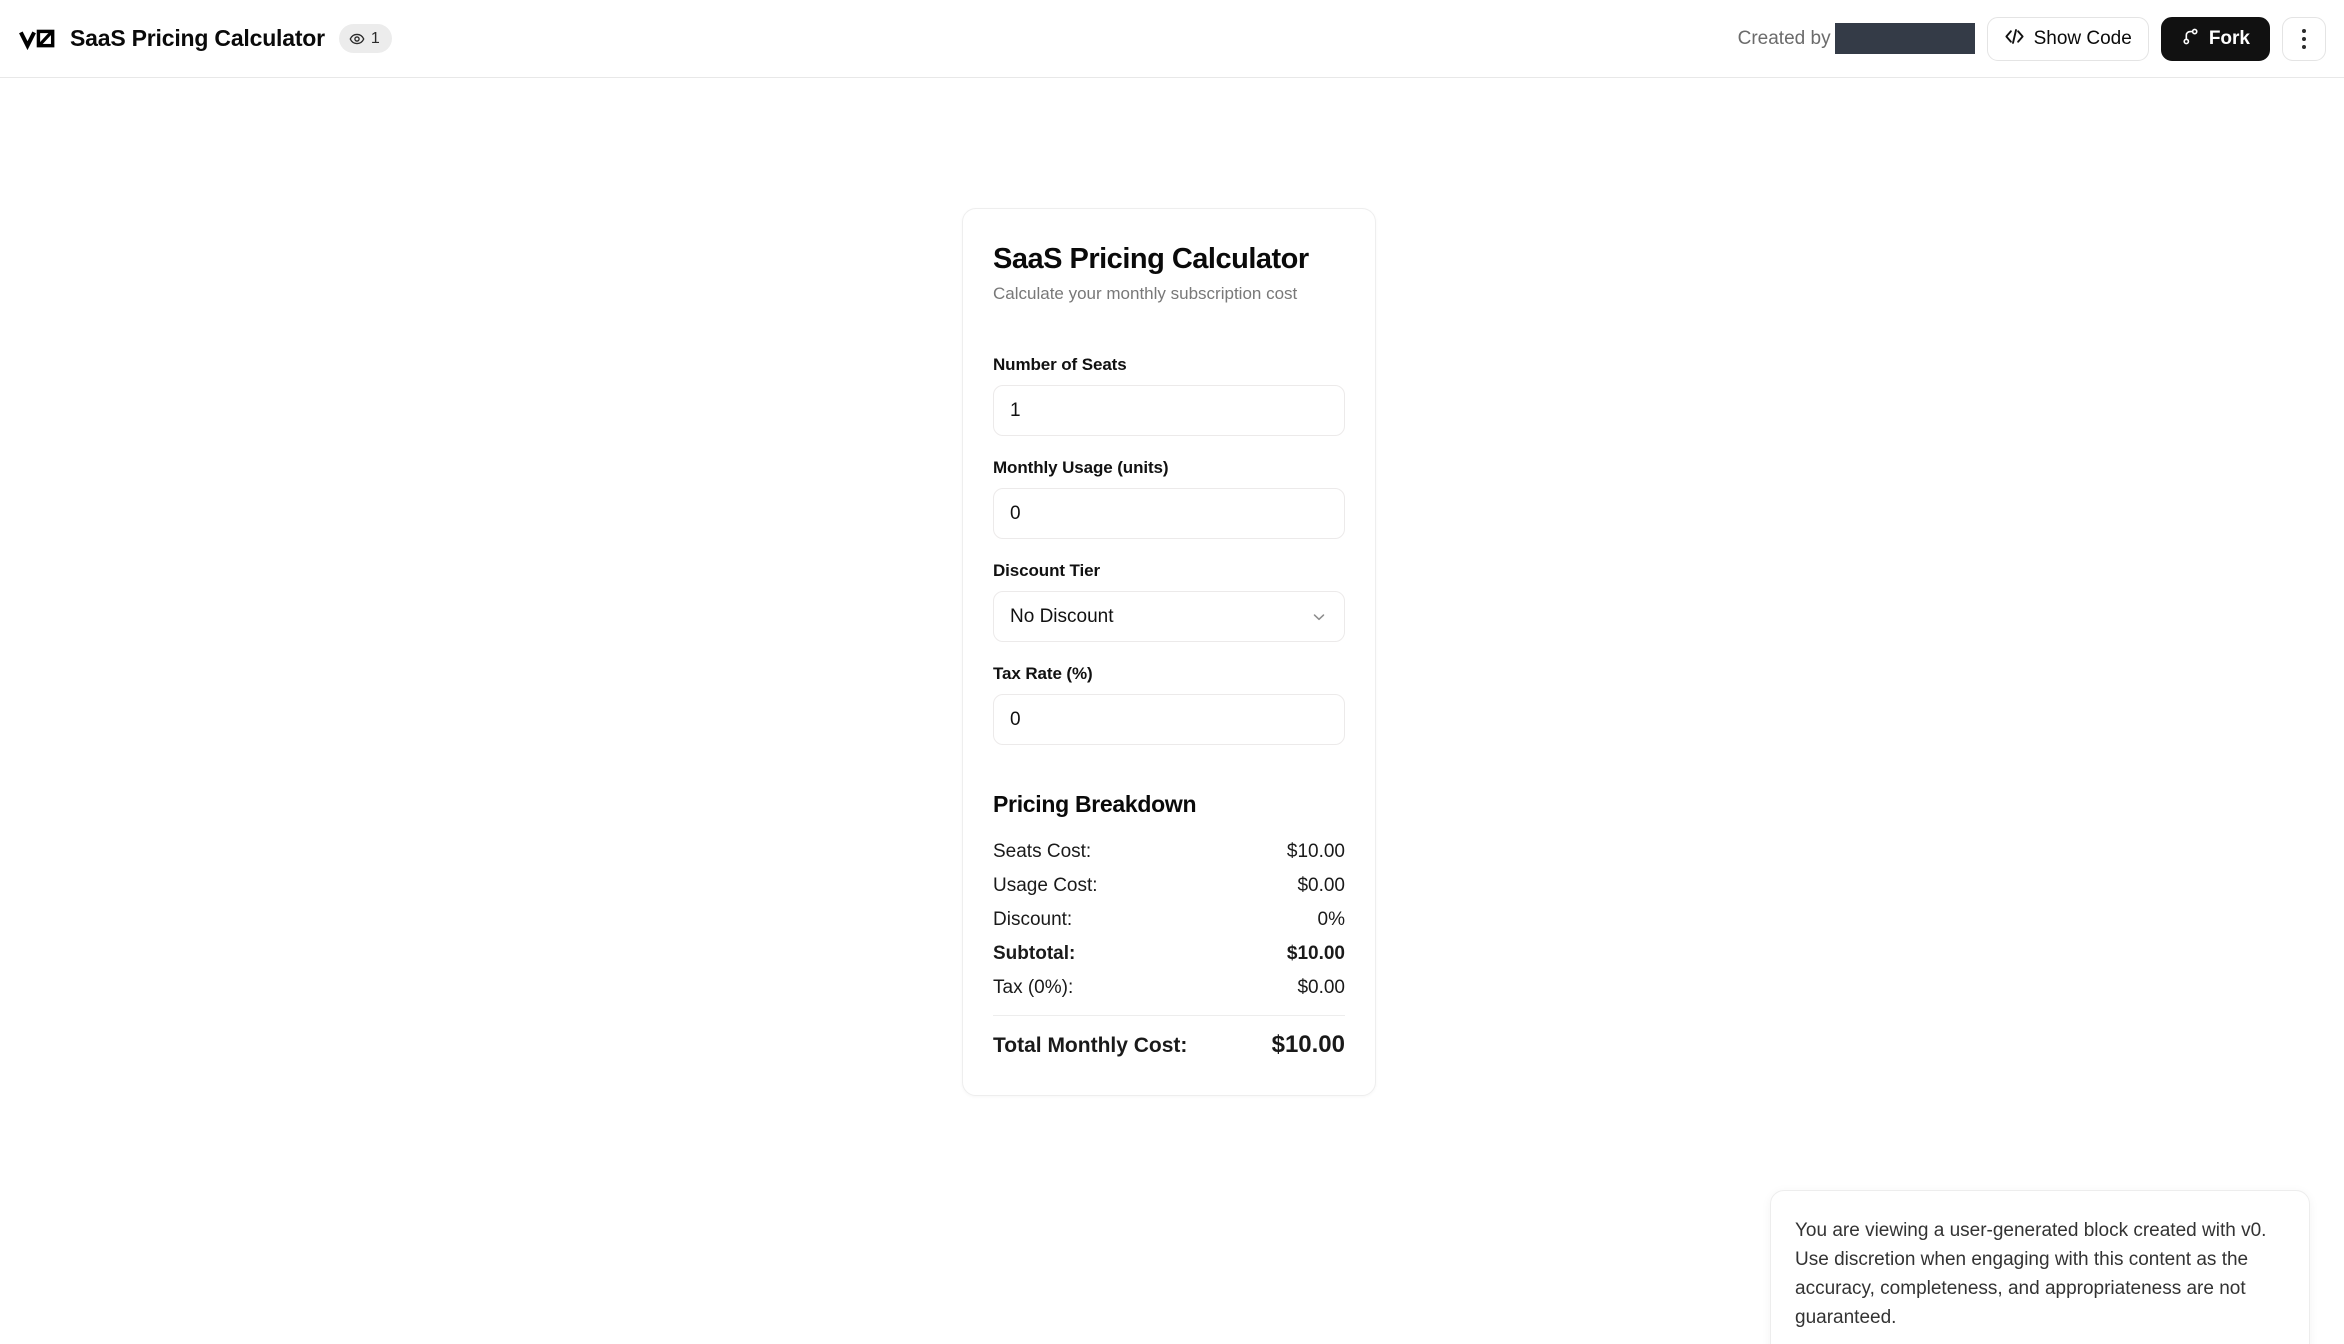 Image resolution: width=2344 pixels, height=1344 pixels. Describe the element at coordinates (1015, 410) in the screenshot. I see `seats-input-value: 1` at that location.